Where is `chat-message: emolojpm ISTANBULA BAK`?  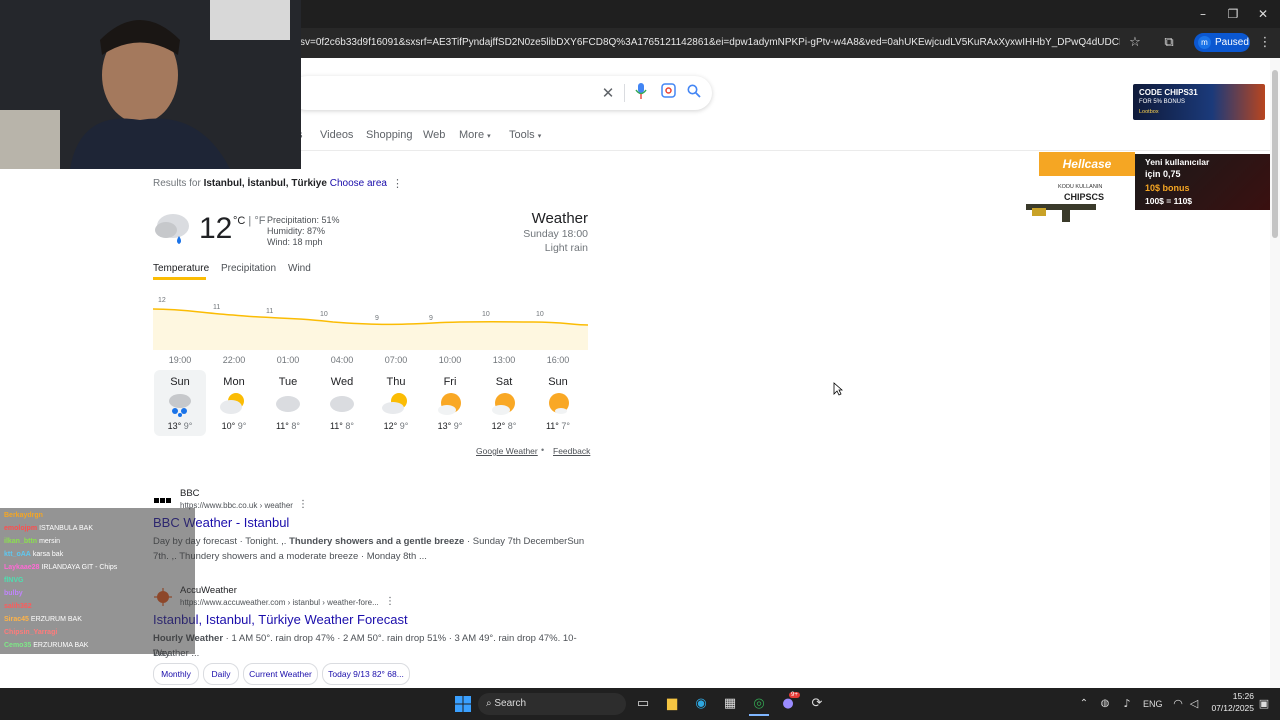 chat-message: emolojpm ISTANBULA BAK is located at coordinates (97, 529).